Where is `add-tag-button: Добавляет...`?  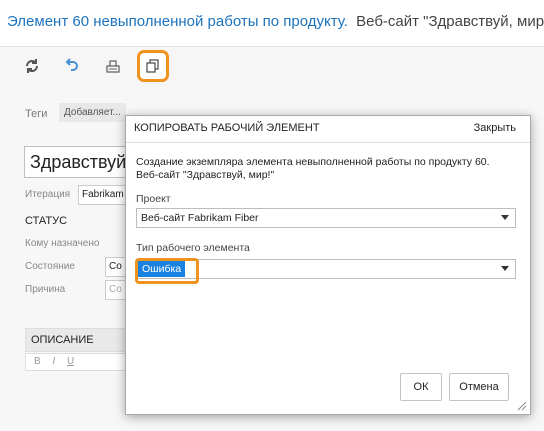
add-tag-button: Добавляет... is located at coordinates (92, 112).